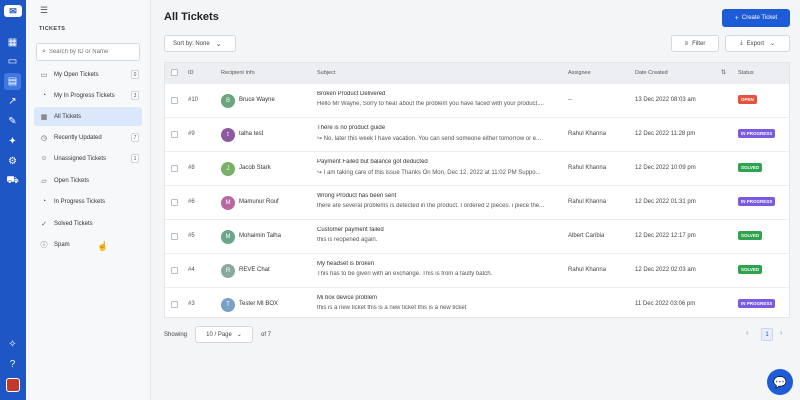  What do you see at coordinates (135, 137) in the screenshot?
I see `count-badge: 7` at bounding box center [135, 137].